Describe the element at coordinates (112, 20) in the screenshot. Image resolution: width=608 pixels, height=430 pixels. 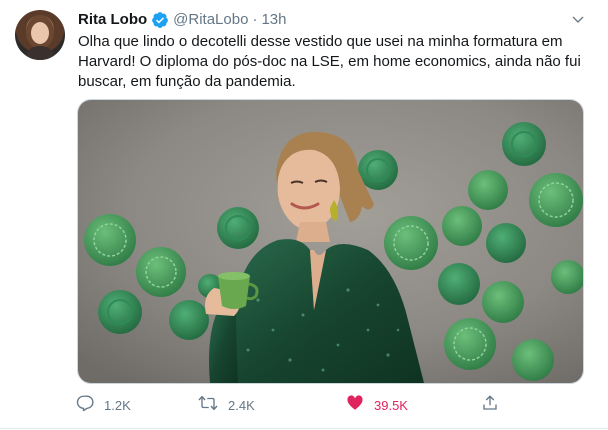
I see `author-name: Rita Lobo` at that location.